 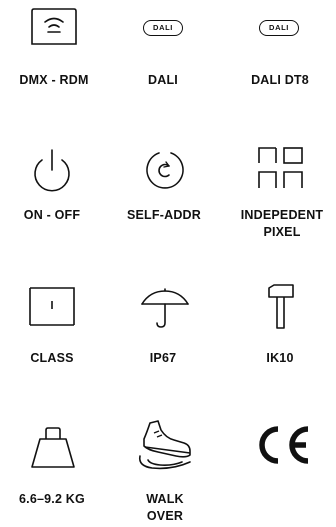 I want to click on feature-label: 6.6–9.2 KG, so click(x=52, y=499).